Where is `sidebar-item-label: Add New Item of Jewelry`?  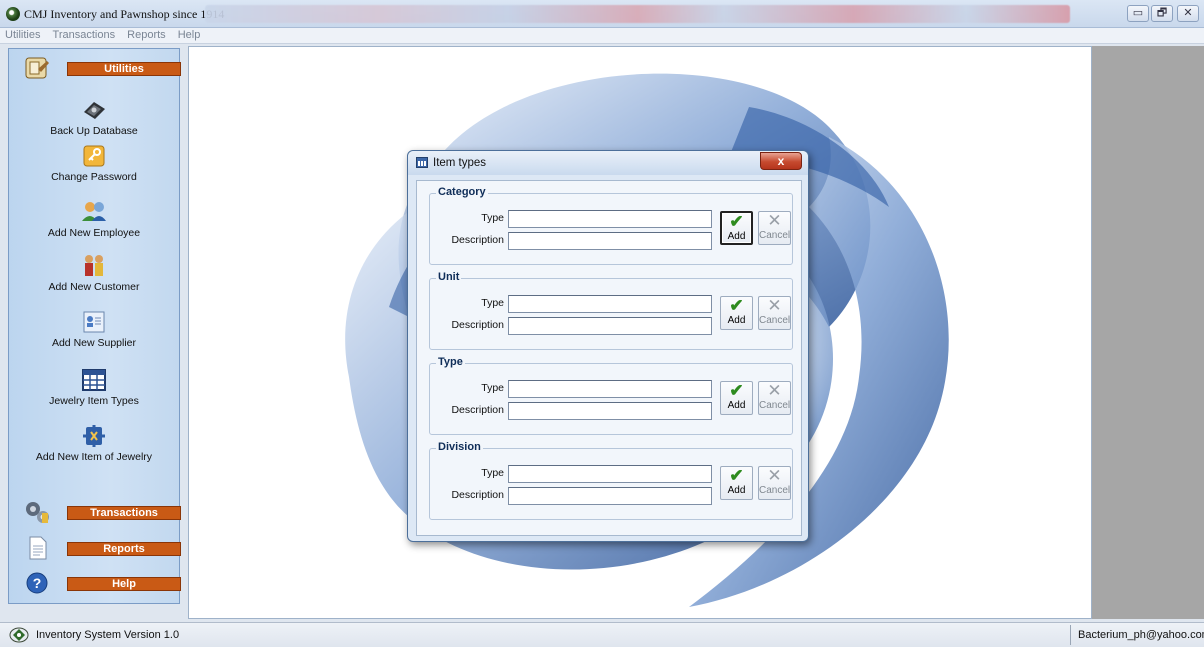 sidebar-item-label: Add New Item of Jewelry is located at coordinates (94, 457).